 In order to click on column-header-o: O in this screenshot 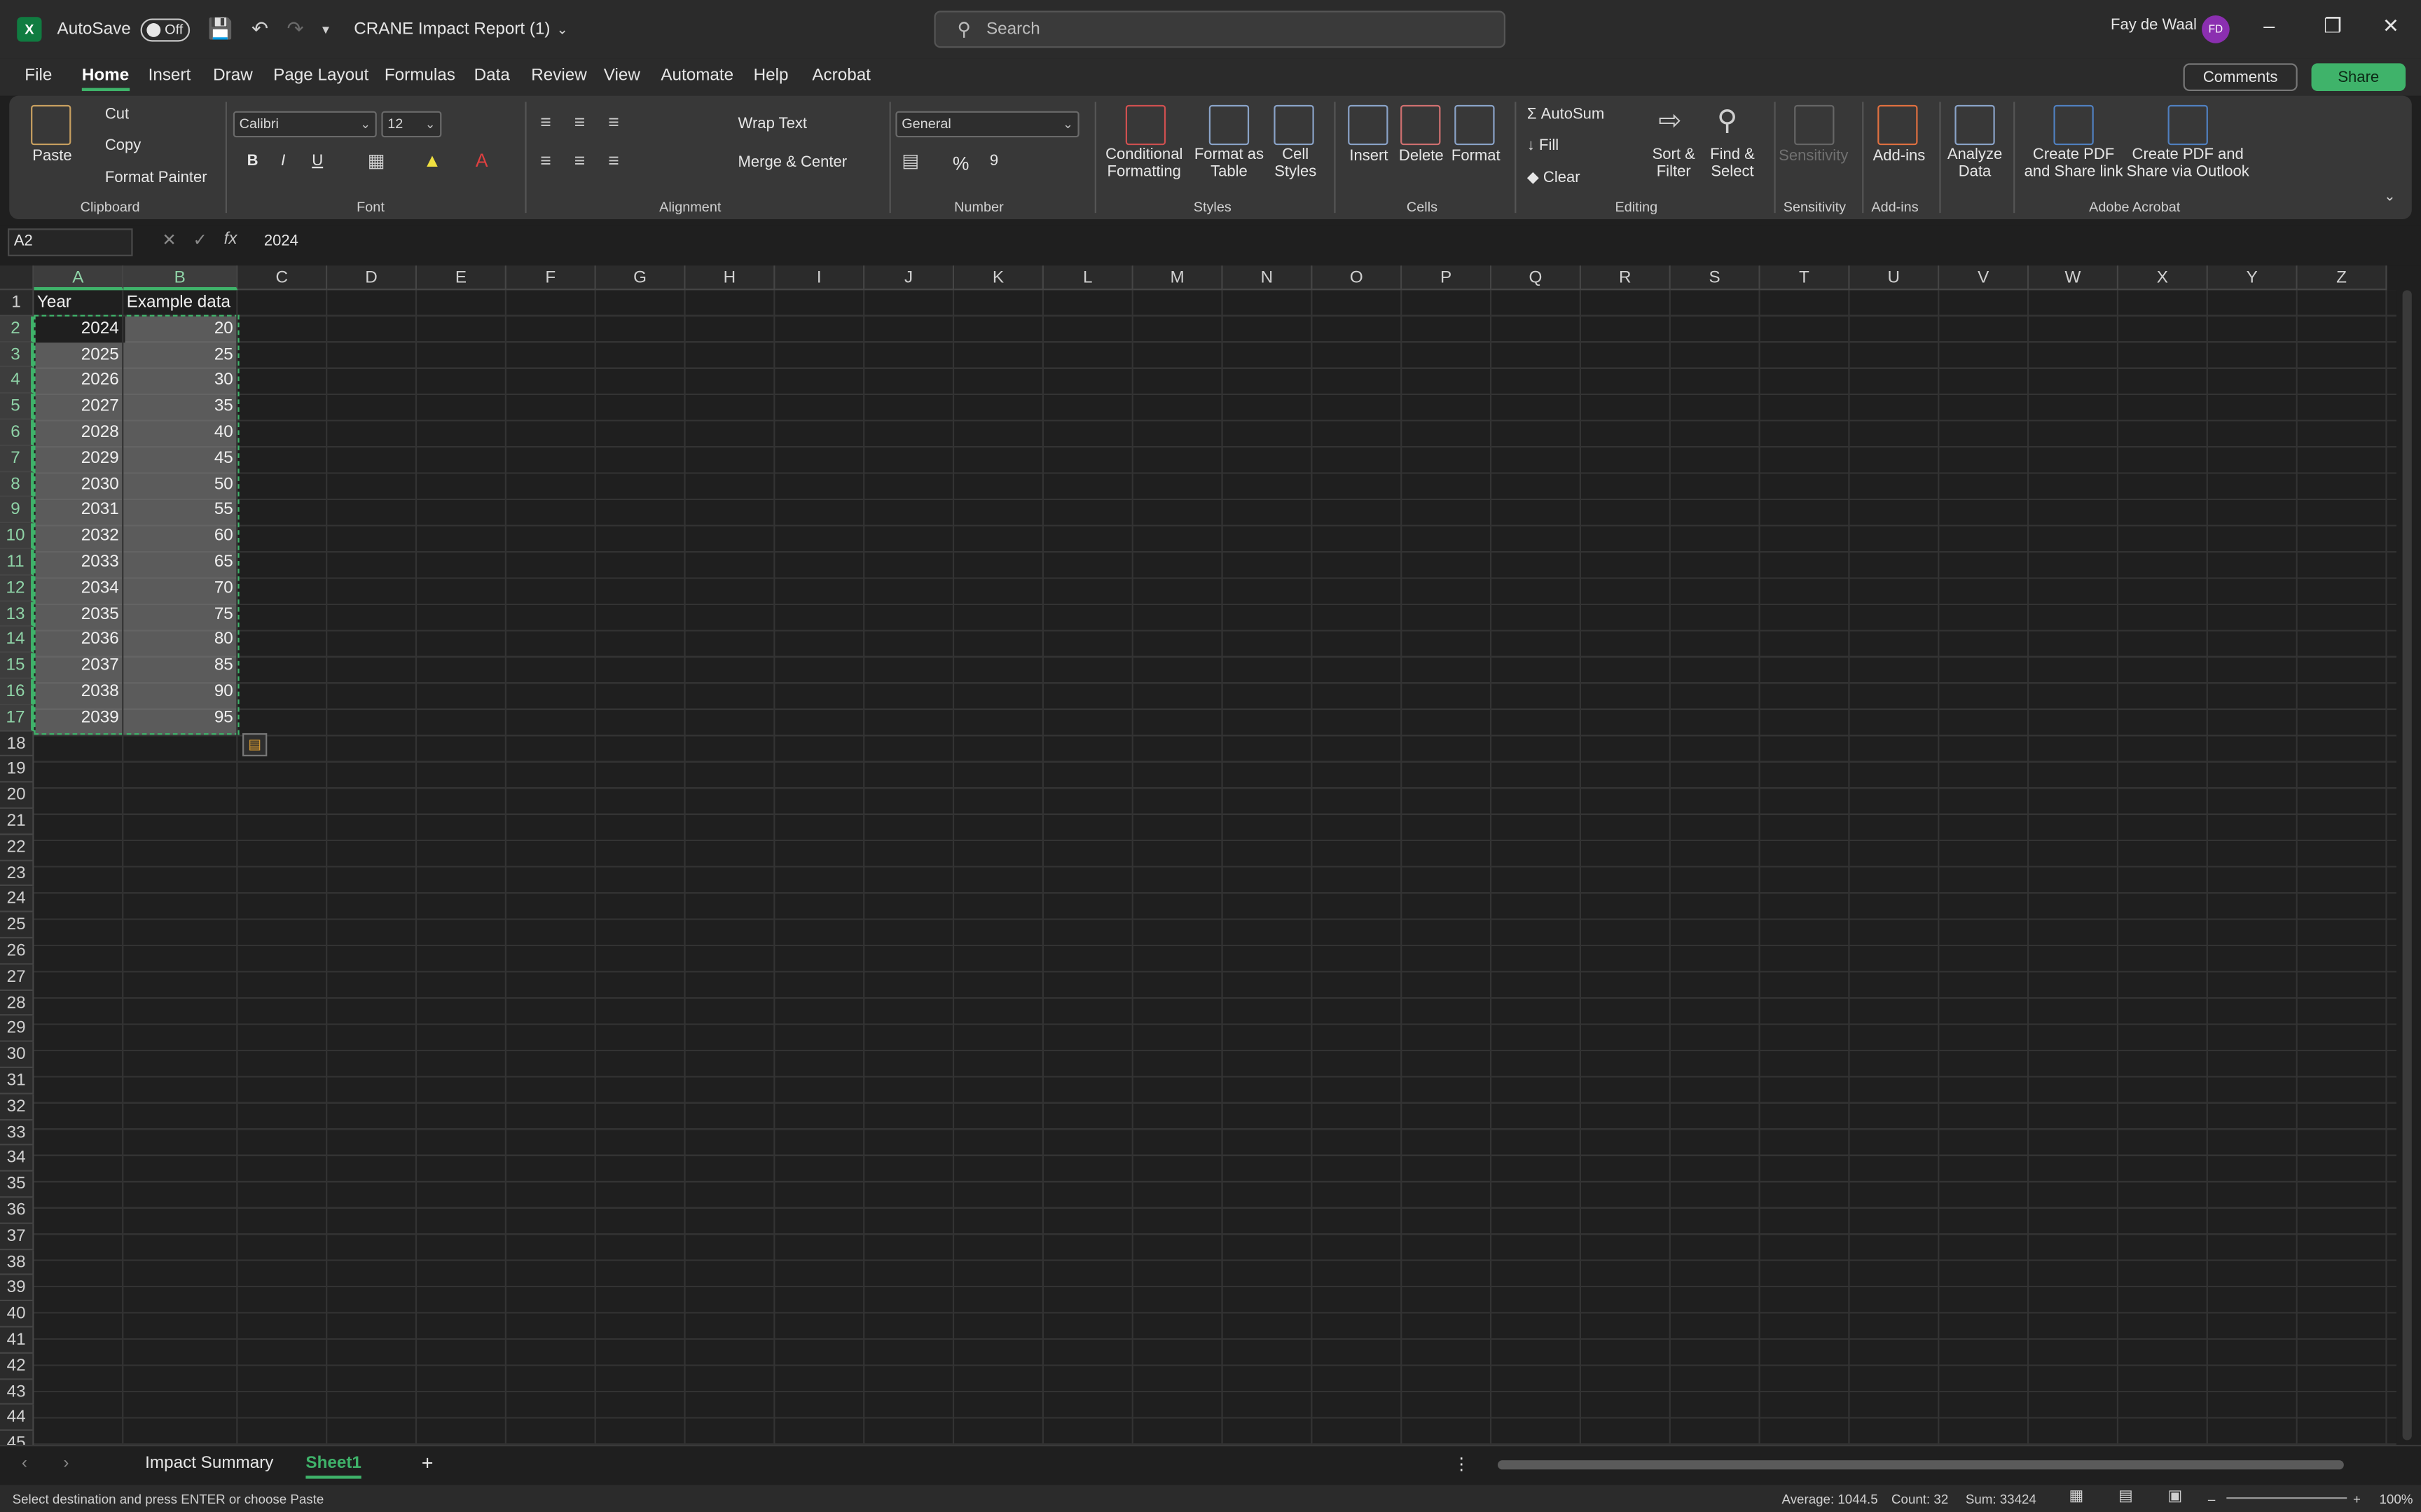, I will do `click(1357, 278)`.